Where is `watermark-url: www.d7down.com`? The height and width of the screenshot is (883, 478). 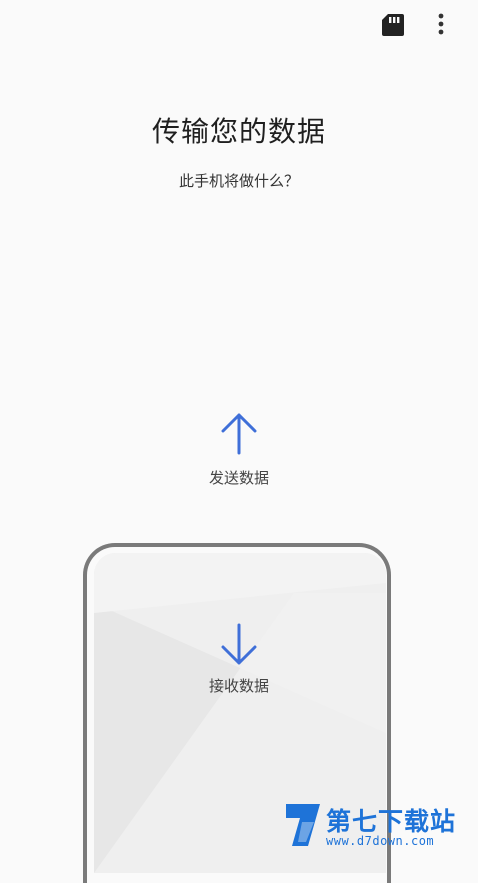 watermark-url: www.d7down.com is located at coordinates (380, 841).